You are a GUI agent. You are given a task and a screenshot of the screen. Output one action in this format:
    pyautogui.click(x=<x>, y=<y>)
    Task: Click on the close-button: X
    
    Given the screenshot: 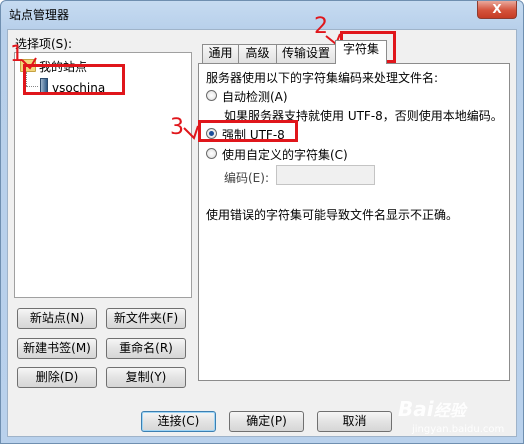 What is the action you would take?
    pyautogui.click(x=497, y=10)
    